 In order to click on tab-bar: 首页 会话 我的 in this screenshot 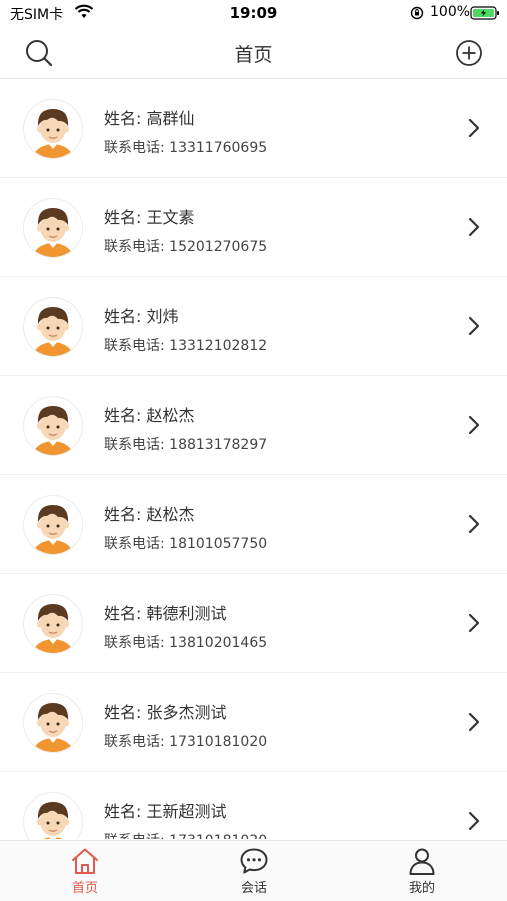, I will do `click(253, 870)`.